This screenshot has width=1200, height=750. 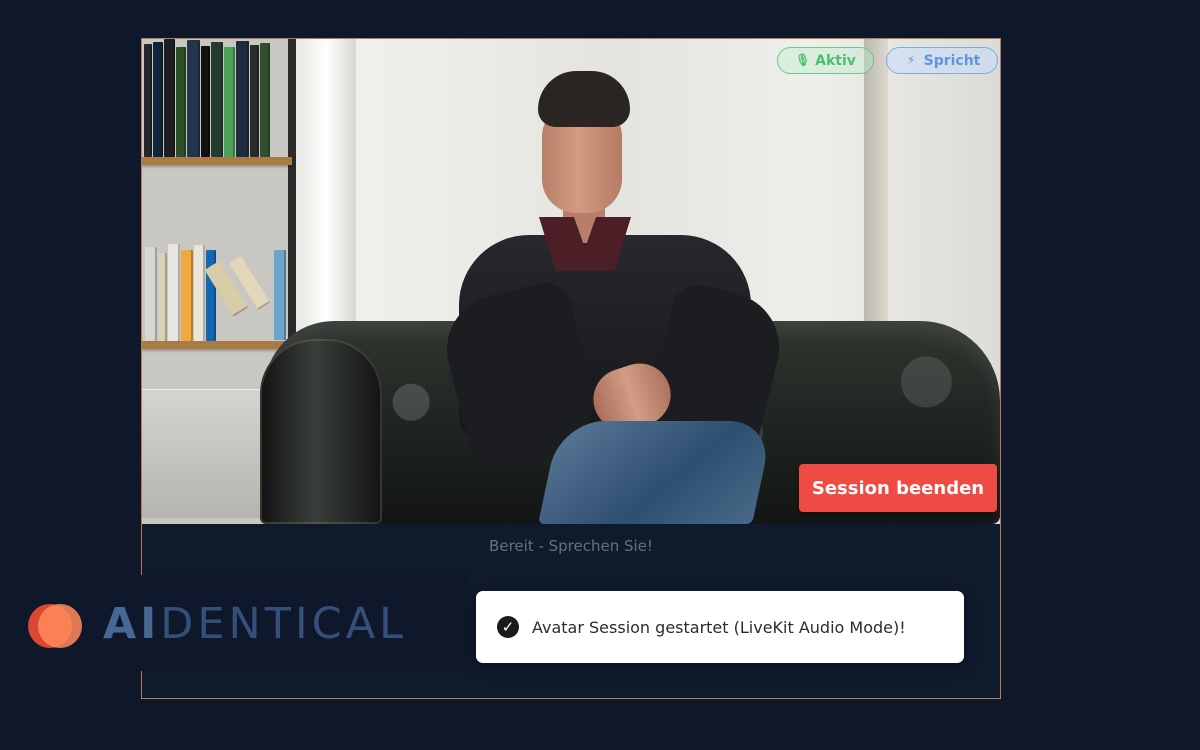 What do you see at coordinates (656, 472) in the screenshot?
I see `avatar-jeans` at bounding box center [656, 472].